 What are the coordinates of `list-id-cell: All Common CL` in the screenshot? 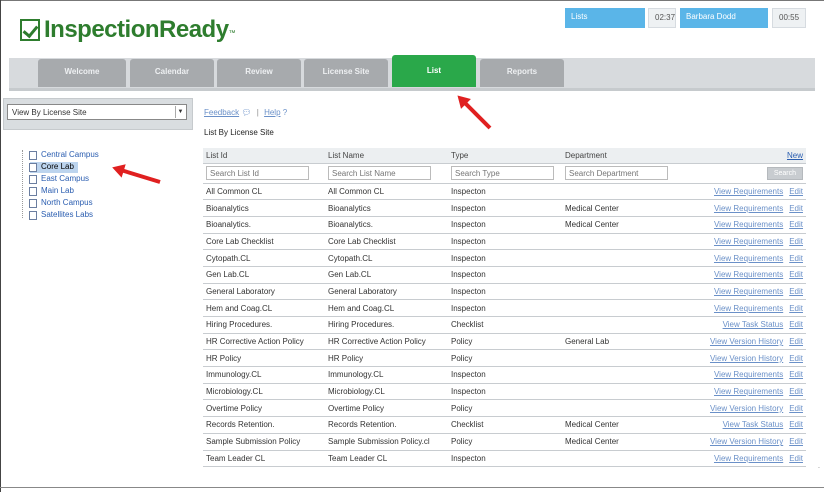 It's located at (264, 192).